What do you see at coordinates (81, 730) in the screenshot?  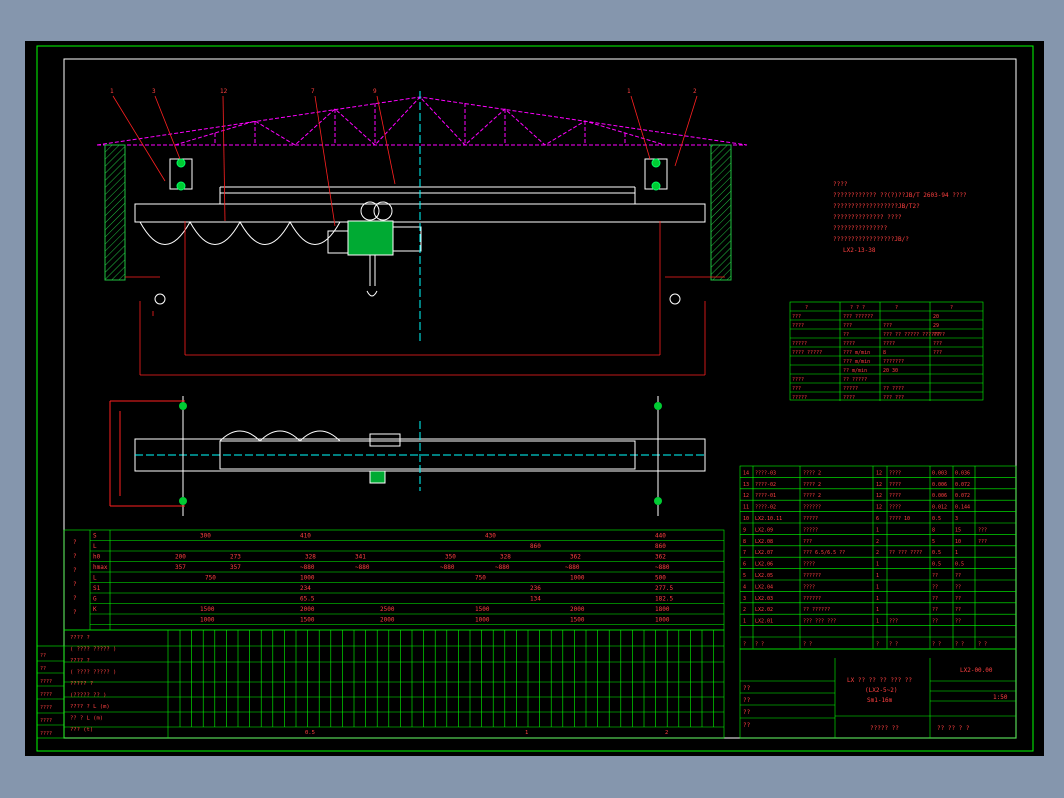 I see `bottom-row-label: ??? (t)` at bounding box center [81, 730].